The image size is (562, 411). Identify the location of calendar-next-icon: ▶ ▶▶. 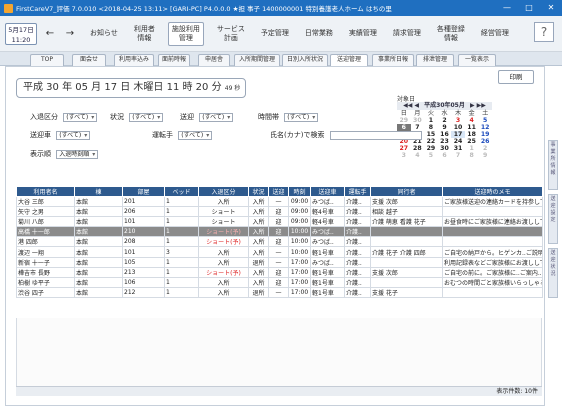
(478, 105).